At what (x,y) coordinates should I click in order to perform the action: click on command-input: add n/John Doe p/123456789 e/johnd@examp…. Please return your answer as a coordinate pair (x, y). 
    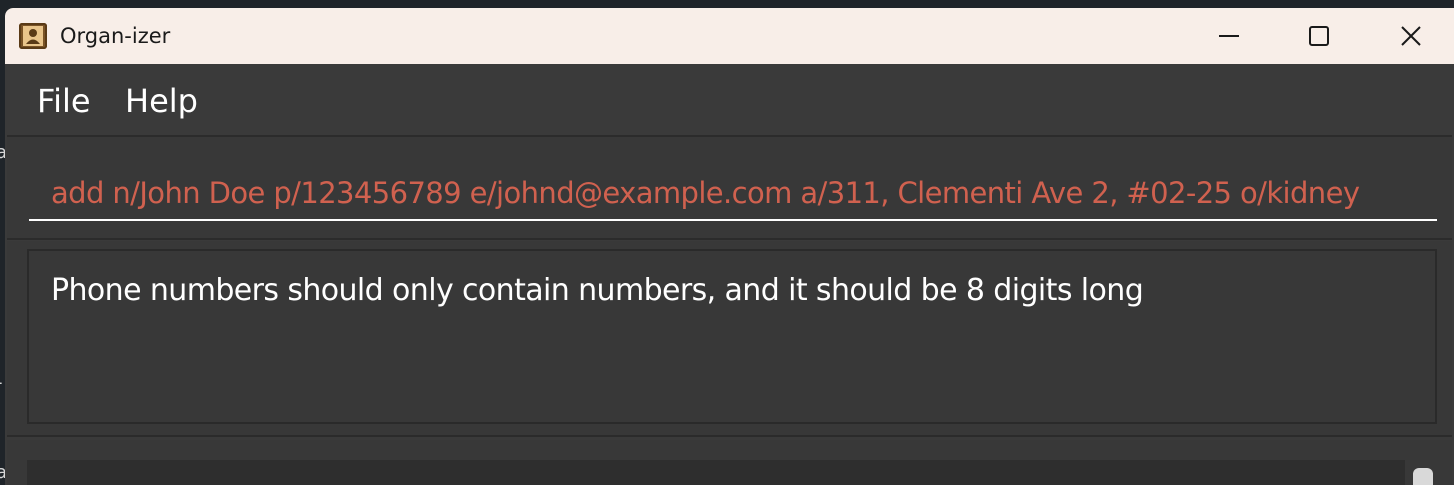
    Looking at the image, I should click on (733, 193).